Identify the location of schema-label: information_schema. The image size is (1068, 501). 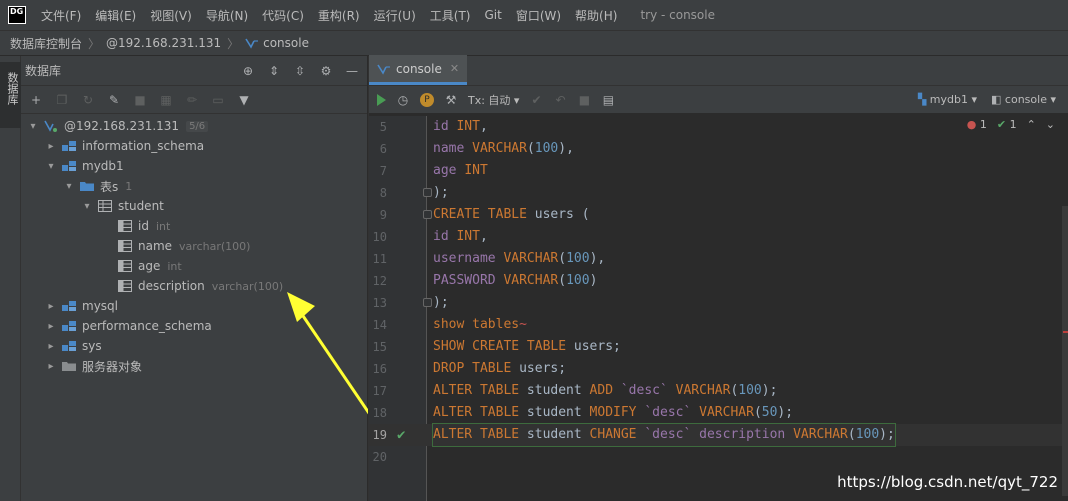
(143, 146).